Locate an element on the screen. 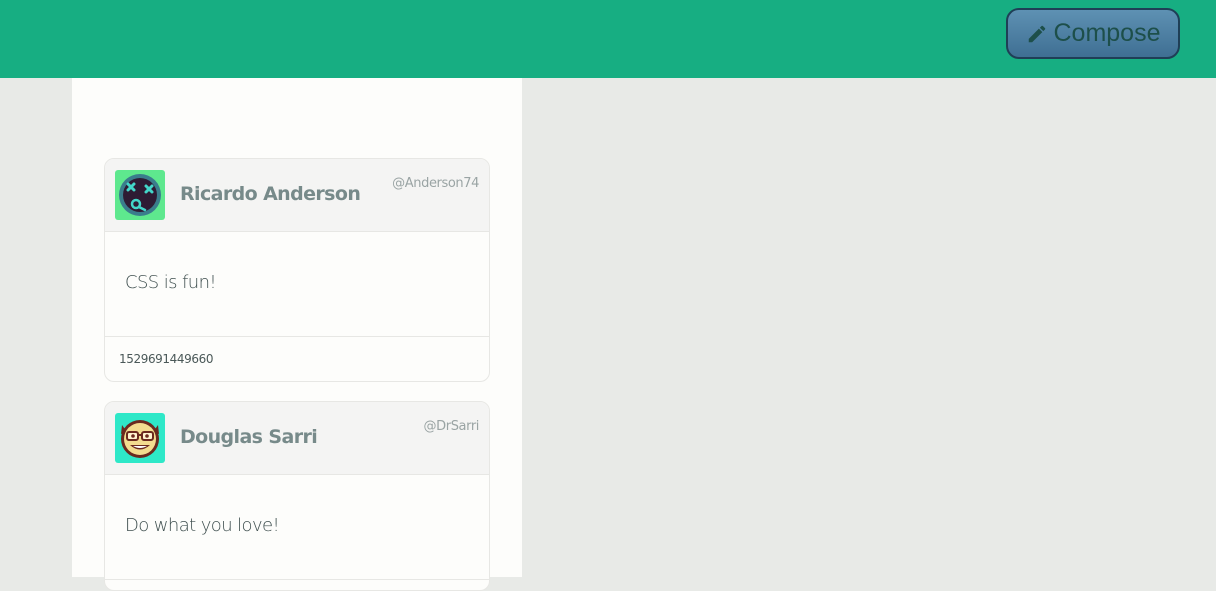 The image size is (1216, 591). tweet-text: CSS is fun! is located at coordinates (171, 282).